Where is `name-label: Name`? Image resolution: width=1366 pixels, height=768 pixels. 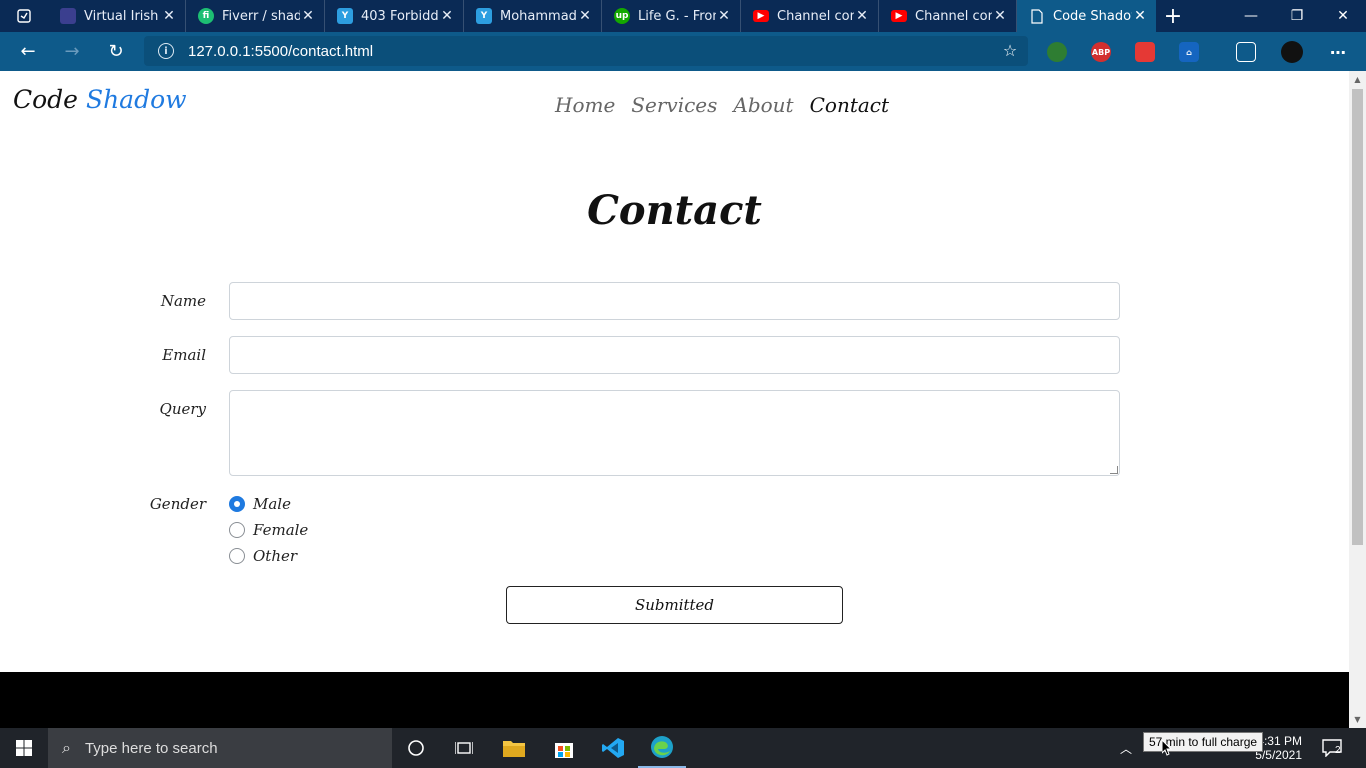 name-label: Name is located at coordinates (183, 301).